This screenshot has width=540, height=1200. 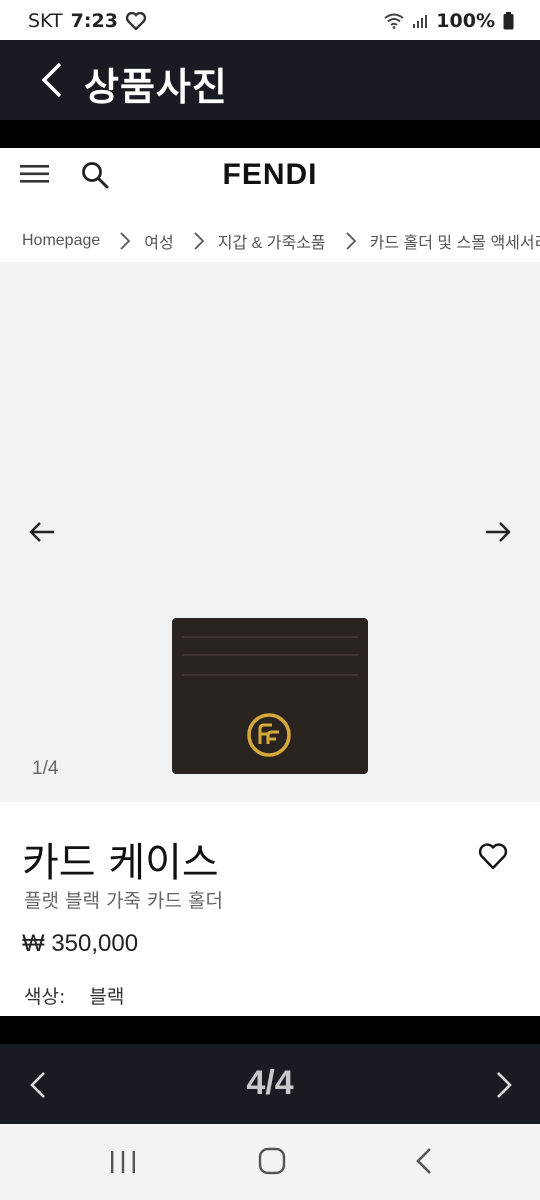 What do you see at coordinates (123, 1162) in the screenshot?
I see `recents-icon` at bounding box center [123, 1162].